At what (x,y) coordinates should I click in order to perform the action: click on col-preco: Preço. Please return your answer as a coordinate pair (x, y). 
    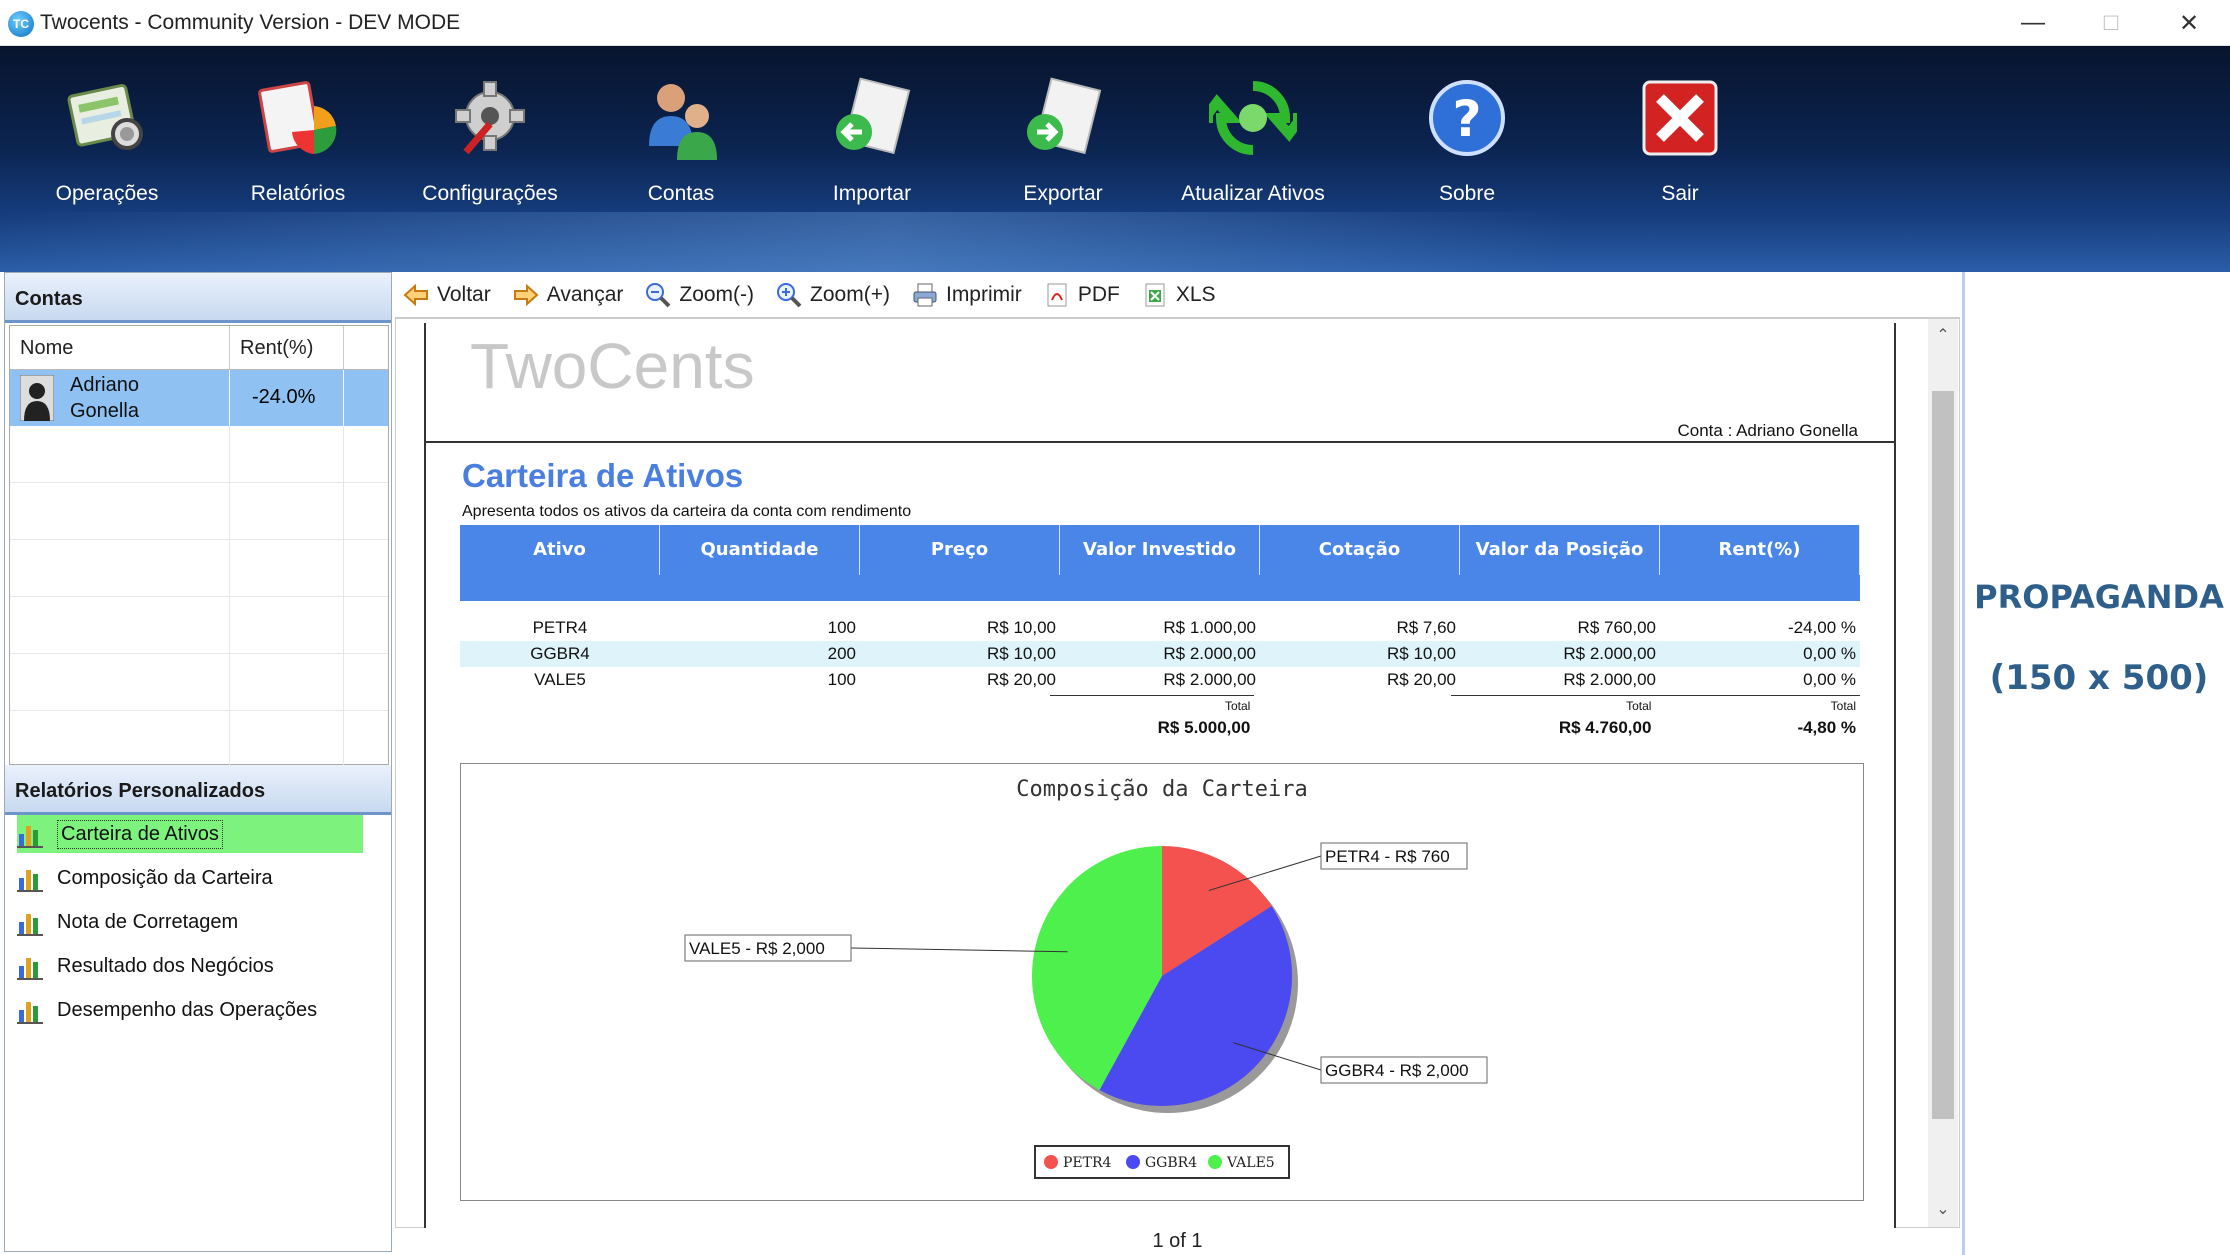
    Looking at the image, I should click on (960, 550).